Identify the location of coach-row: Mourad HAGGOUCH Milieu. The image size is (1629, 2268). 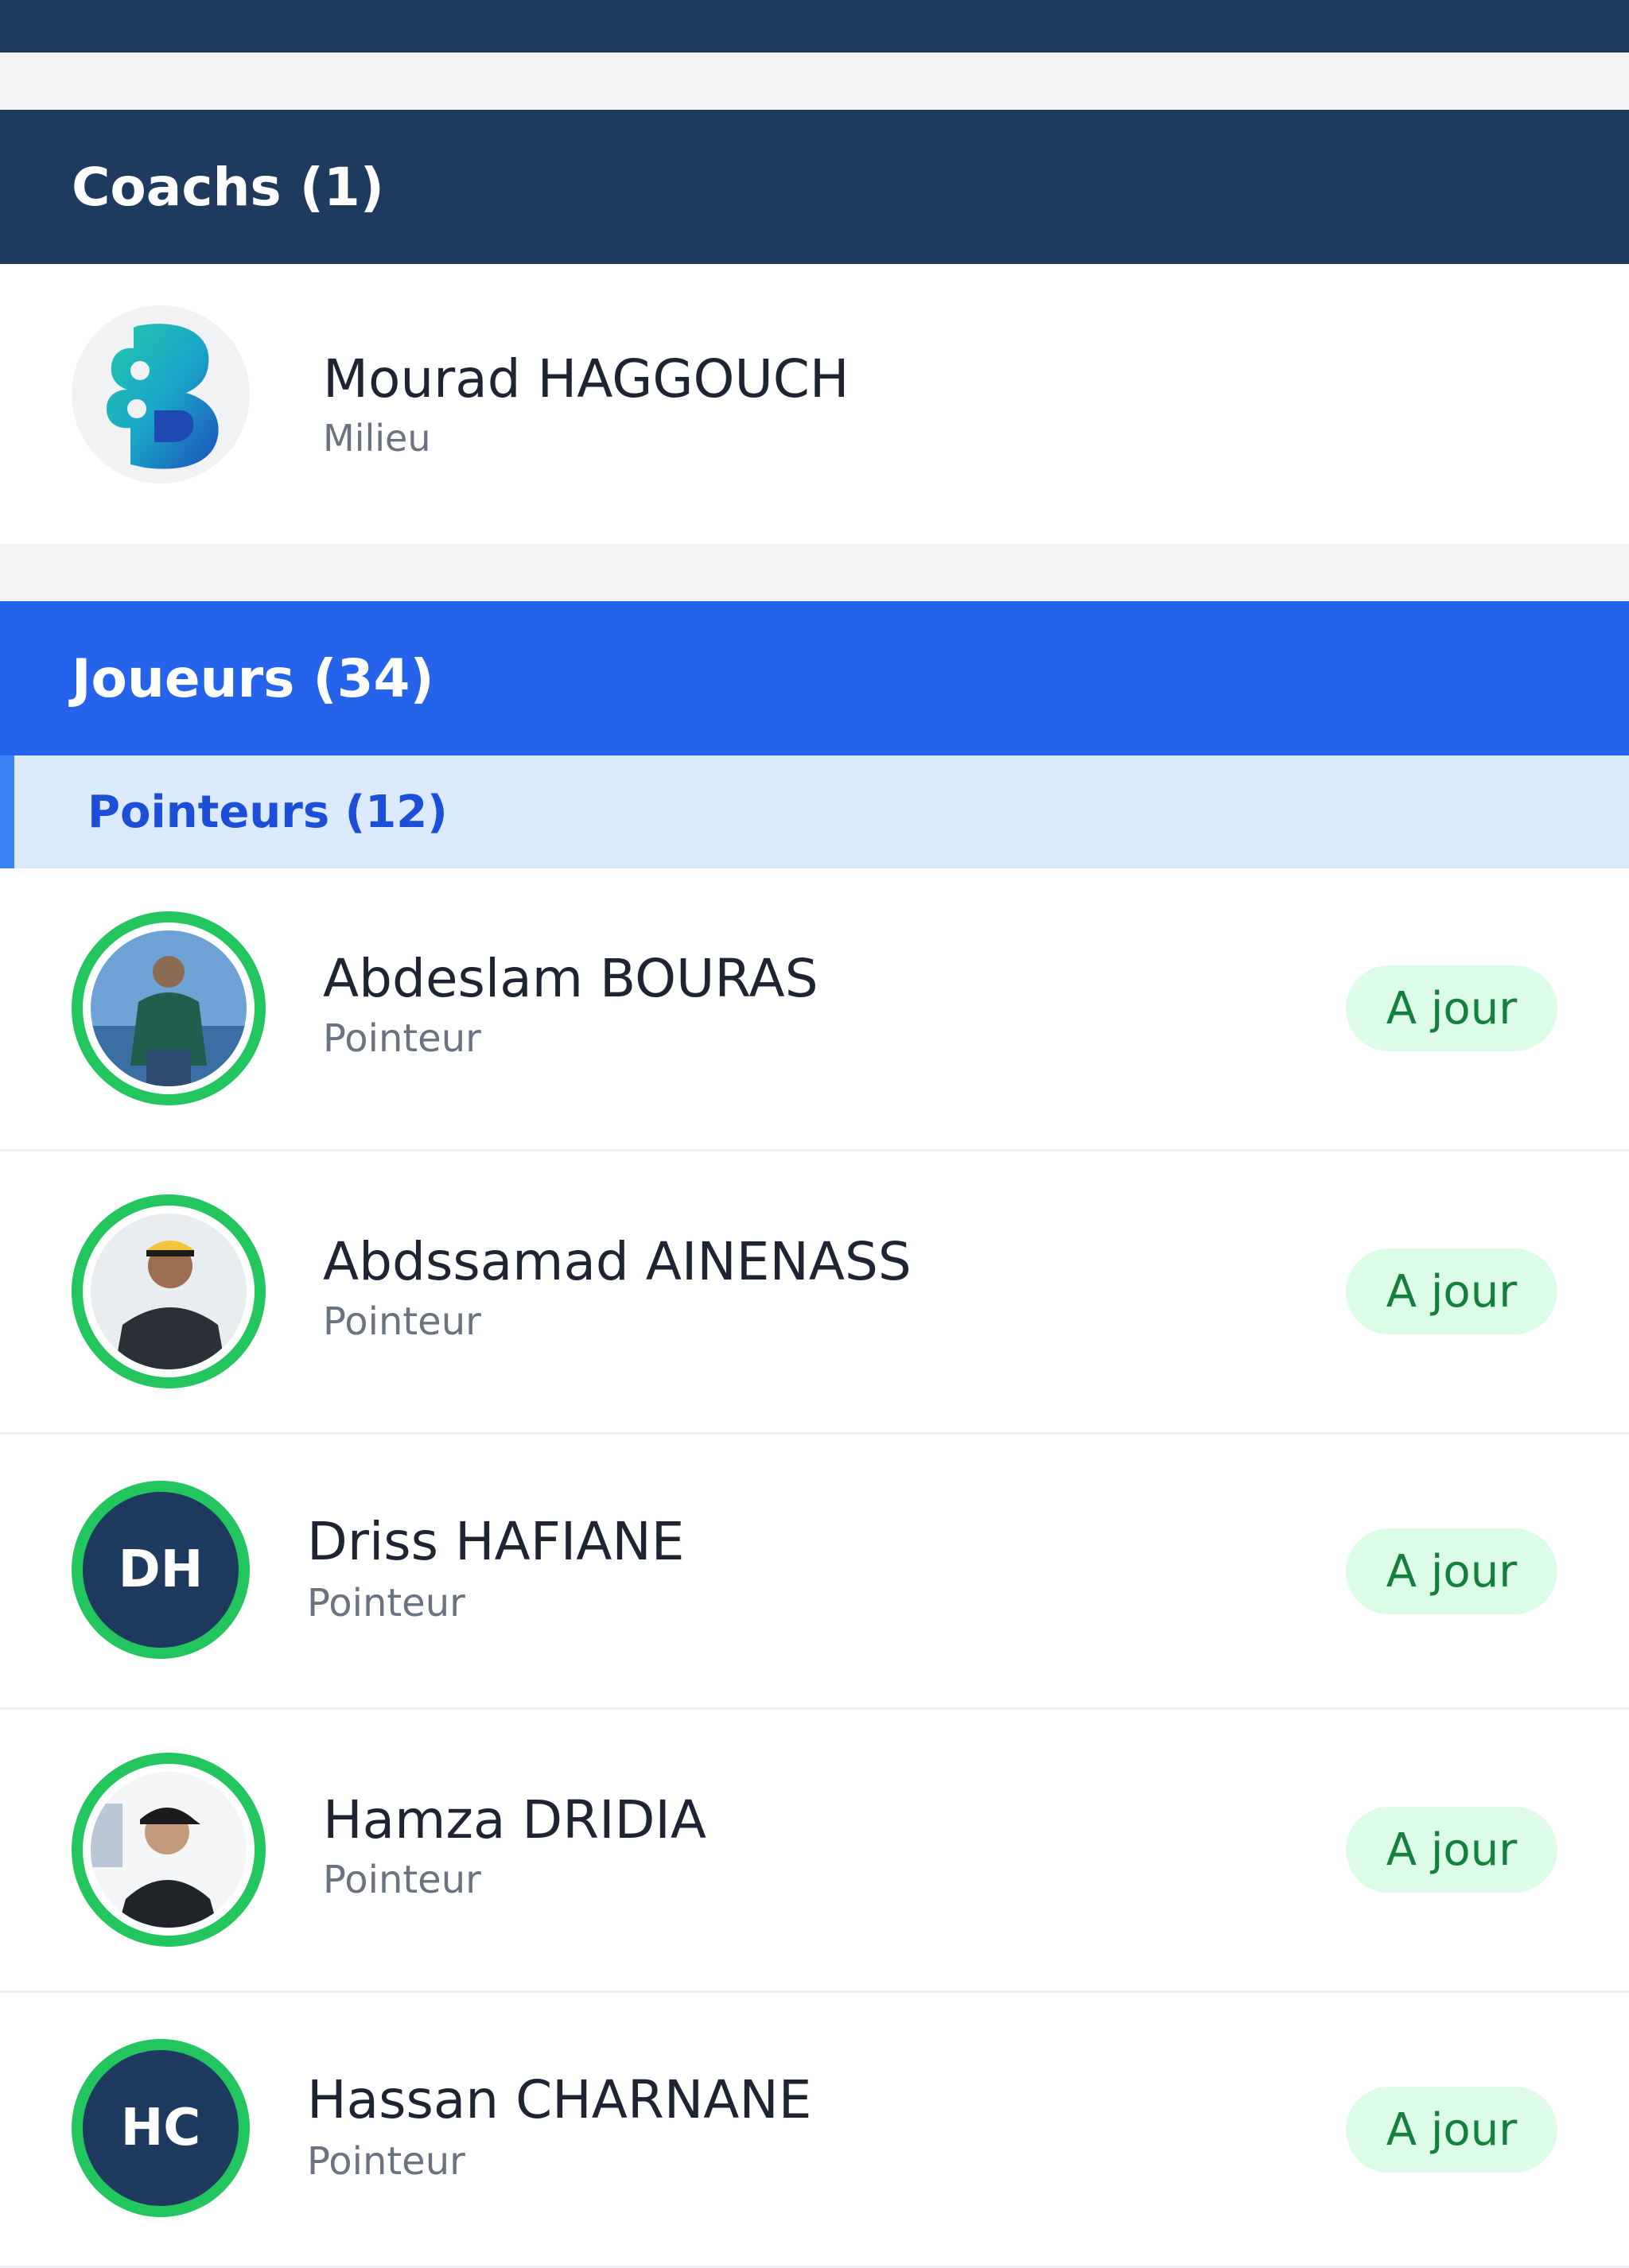
(814, 404).